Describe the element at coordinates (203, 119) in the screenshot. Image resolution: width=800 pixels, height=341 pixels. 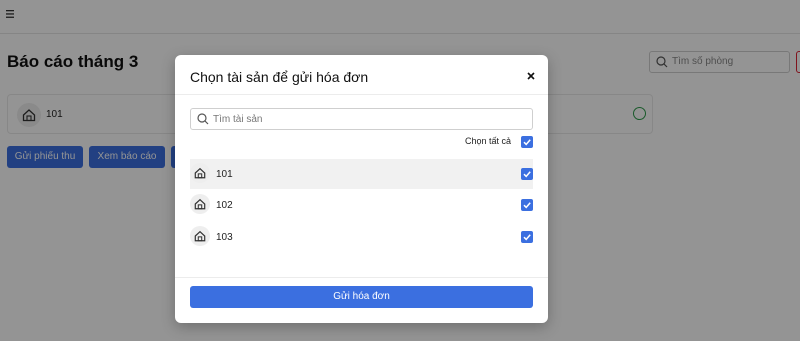
I see `search-icon` at that location.